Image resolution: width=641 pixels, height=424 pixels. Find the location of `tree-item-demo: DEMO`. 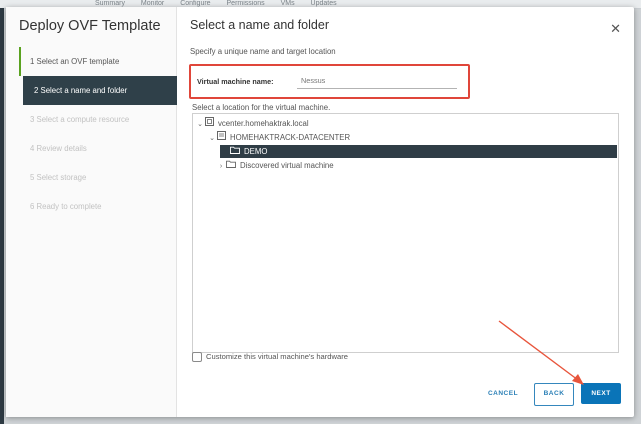

tree-item-demo: DEMO is located at coordinates (418, 151).